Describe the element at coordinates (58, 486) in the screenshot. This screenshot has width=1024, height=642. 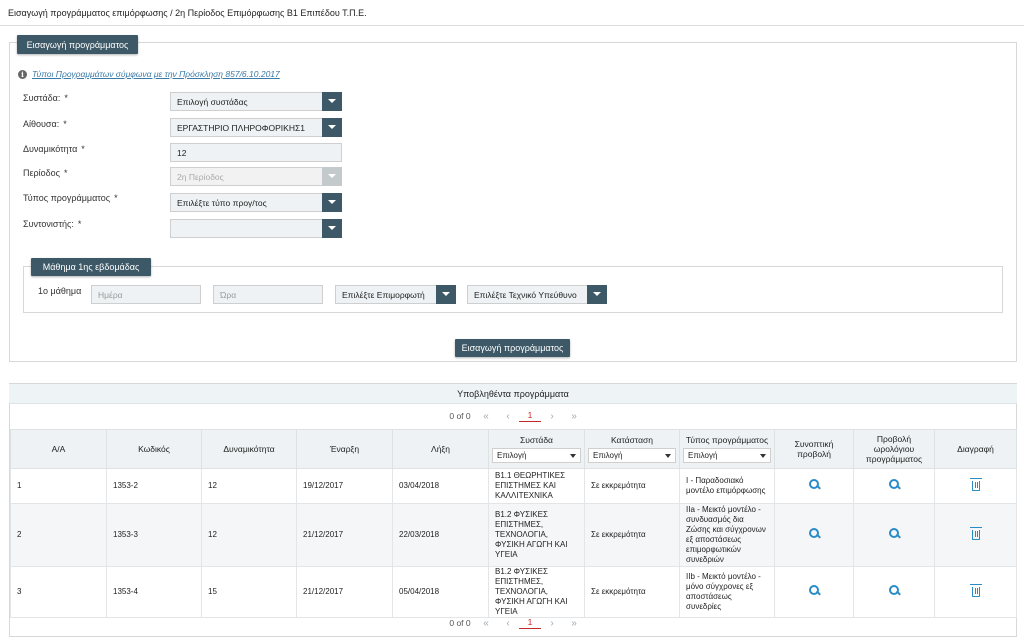
I see `cell-aa: 1` at that location.